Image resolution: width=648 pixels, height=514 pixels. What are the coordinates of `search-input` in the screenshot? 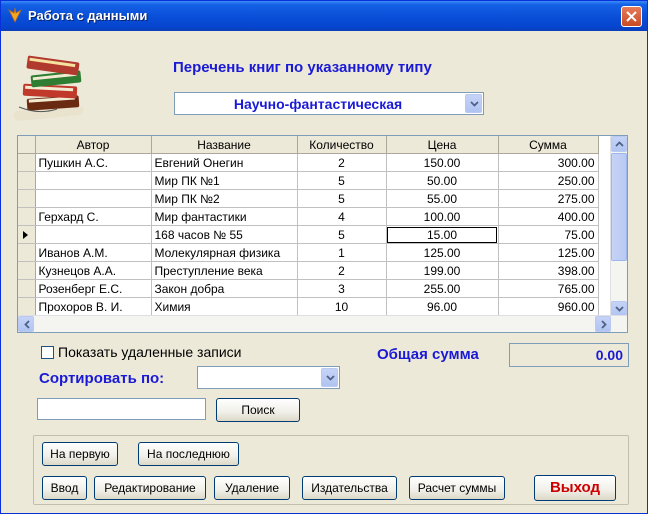 It's located at (121, 409).